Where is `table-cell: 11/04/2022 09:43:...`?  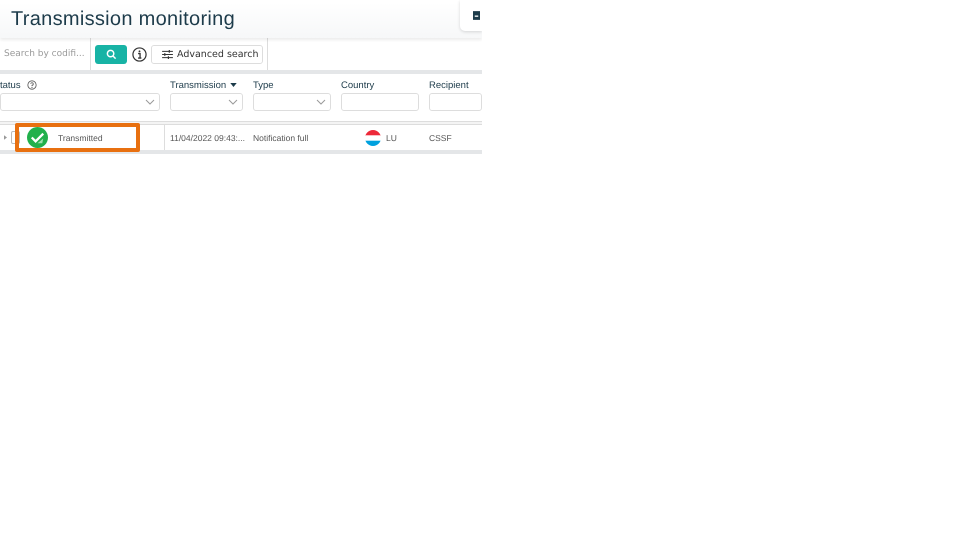
table-cell: 11/04/2022 09:43:... is located at coordinates (207, 137).